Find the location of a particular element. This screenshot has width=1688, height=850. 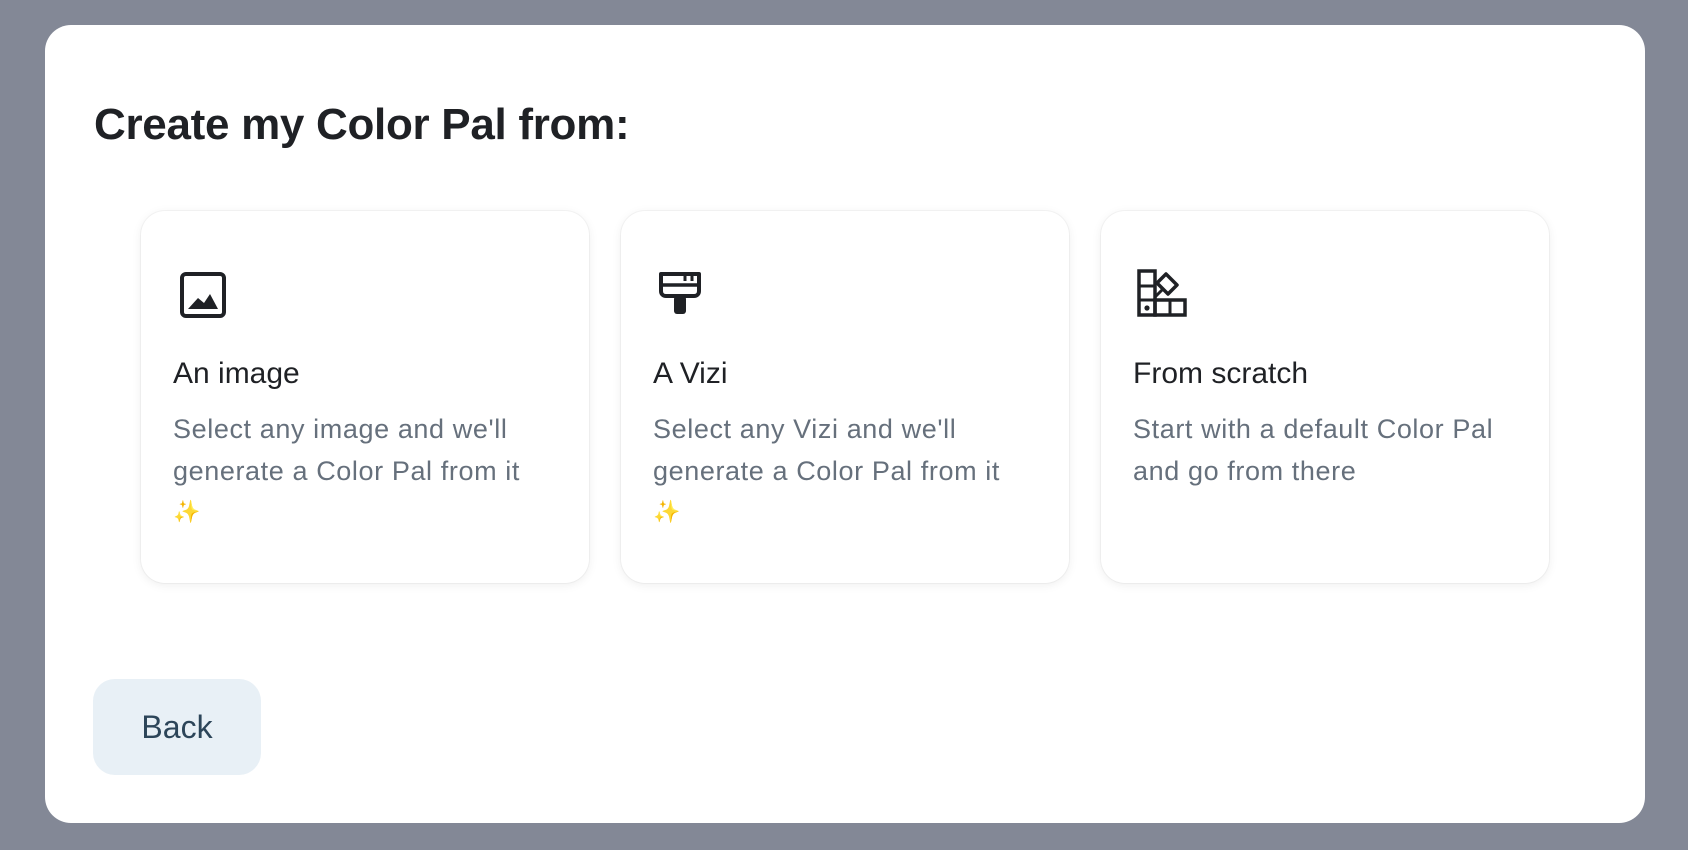

swatches-icon is located at coordinates (1161, 293).